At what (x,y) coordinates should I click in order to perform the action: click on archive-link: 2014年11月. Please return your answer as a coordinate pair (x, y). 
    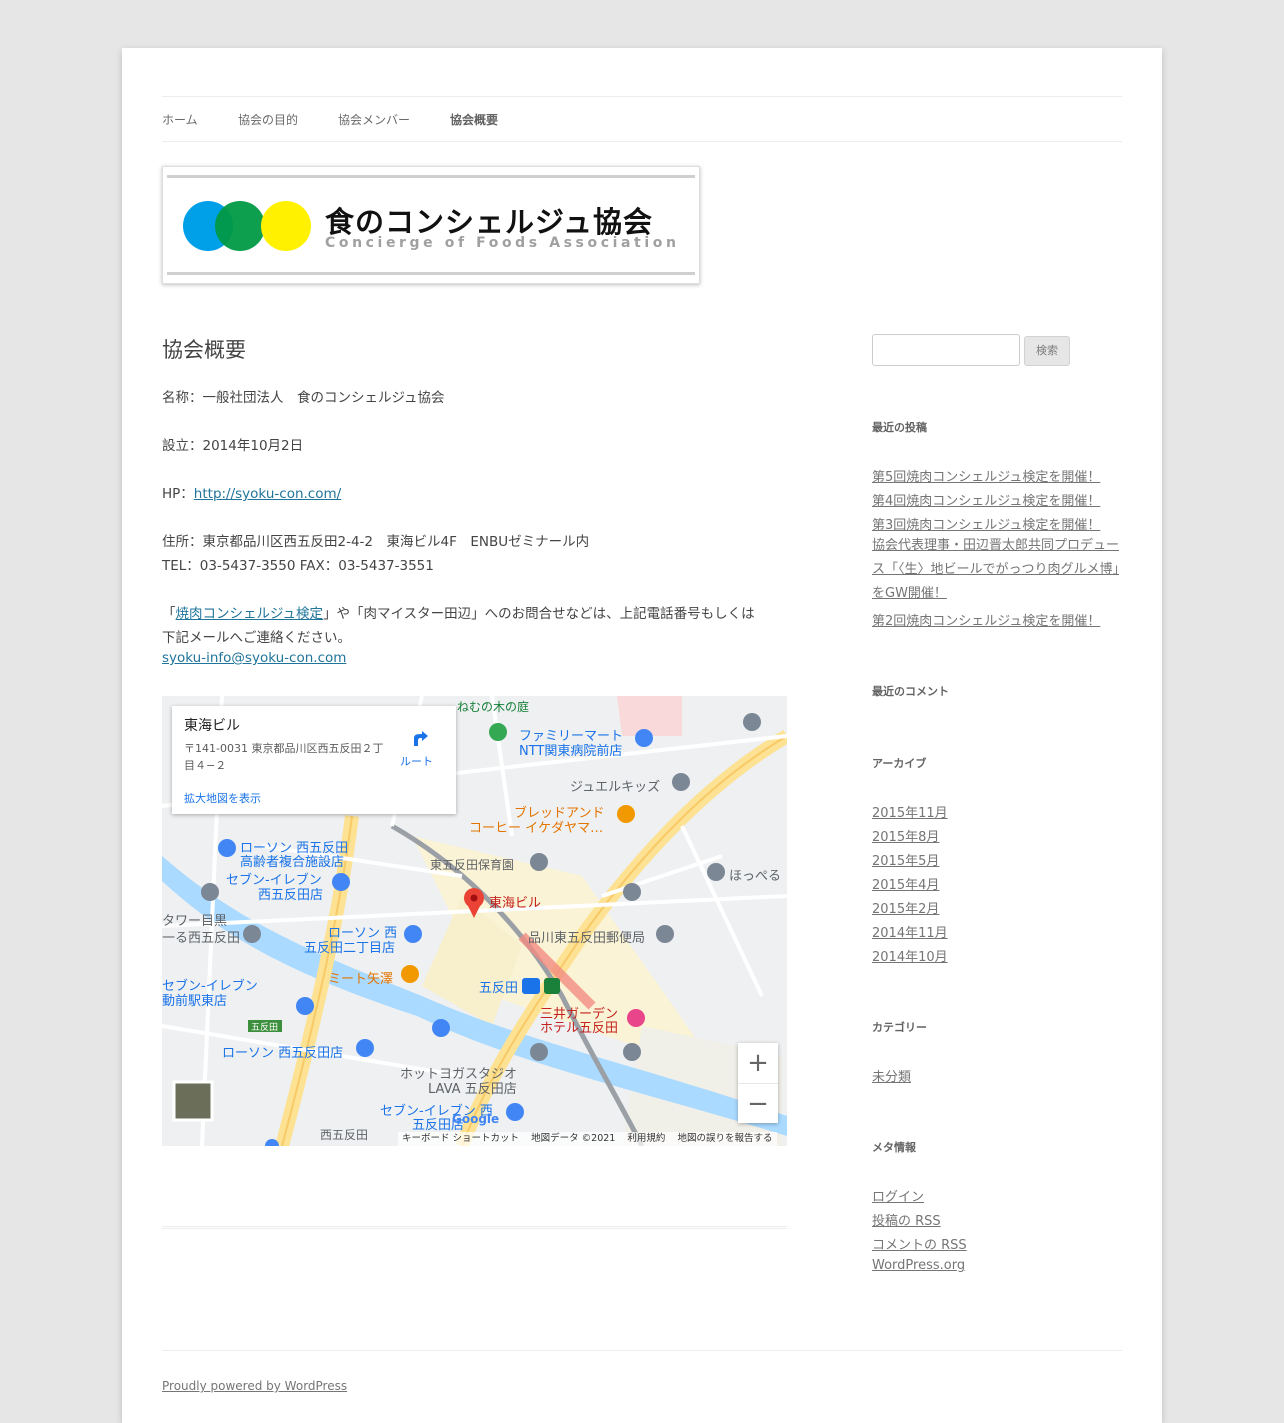
    Looking at the image, I should click on (910, 931).